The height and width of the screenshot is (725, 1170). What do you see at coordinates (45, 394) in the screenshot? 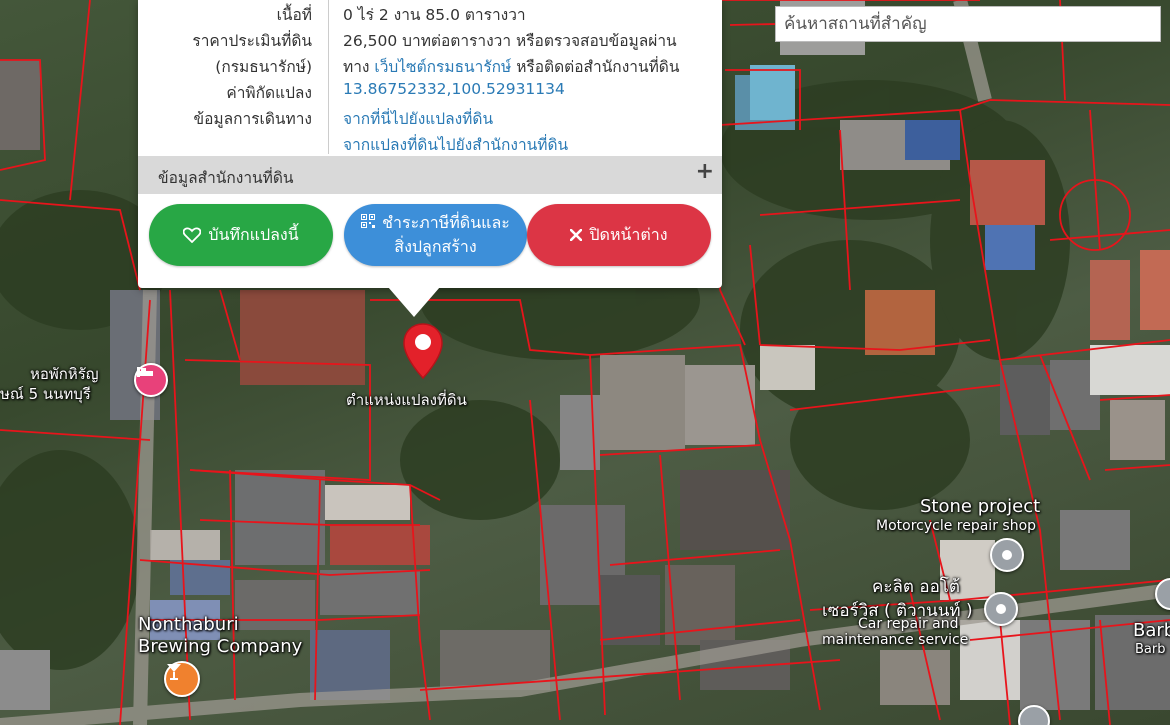
I see `poi-hotel-name-line2: ษณ์ 5 นนทบุรี` at bounding box center [45, 394].